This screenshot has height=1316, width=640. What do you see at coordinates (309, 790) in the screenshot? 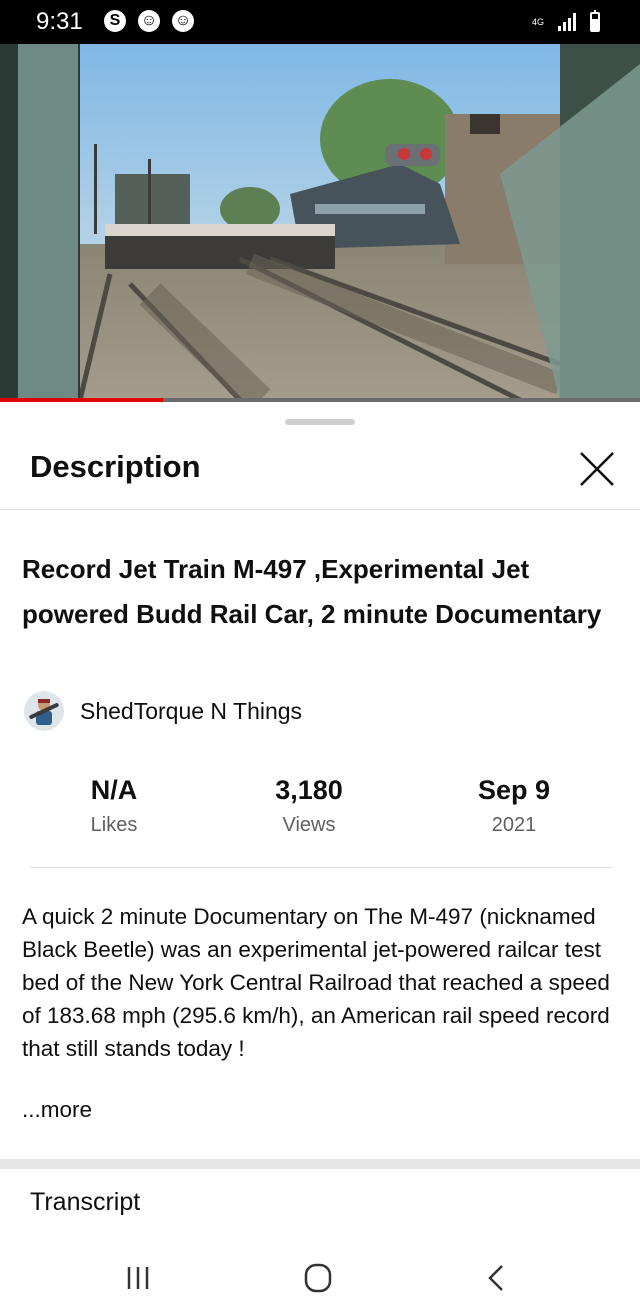
I see `views-value: 3,180` at bounding box center [309, 790].